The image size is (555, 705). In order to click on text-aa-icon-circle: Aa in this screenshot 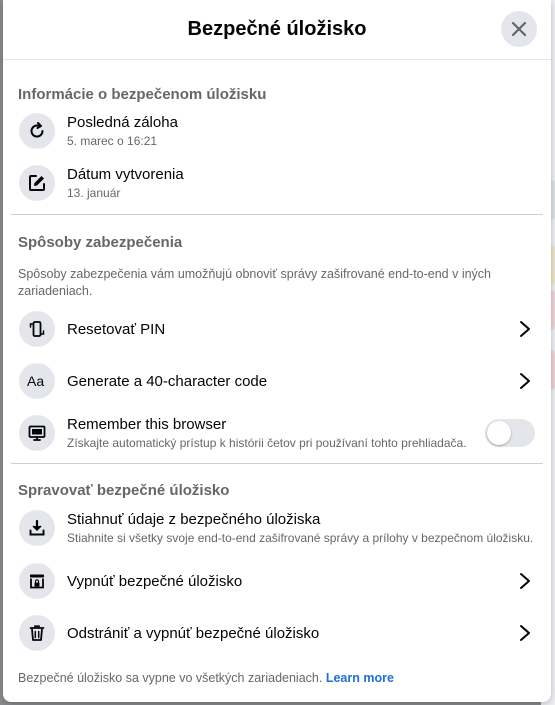, I will do `click(37, 381)`.